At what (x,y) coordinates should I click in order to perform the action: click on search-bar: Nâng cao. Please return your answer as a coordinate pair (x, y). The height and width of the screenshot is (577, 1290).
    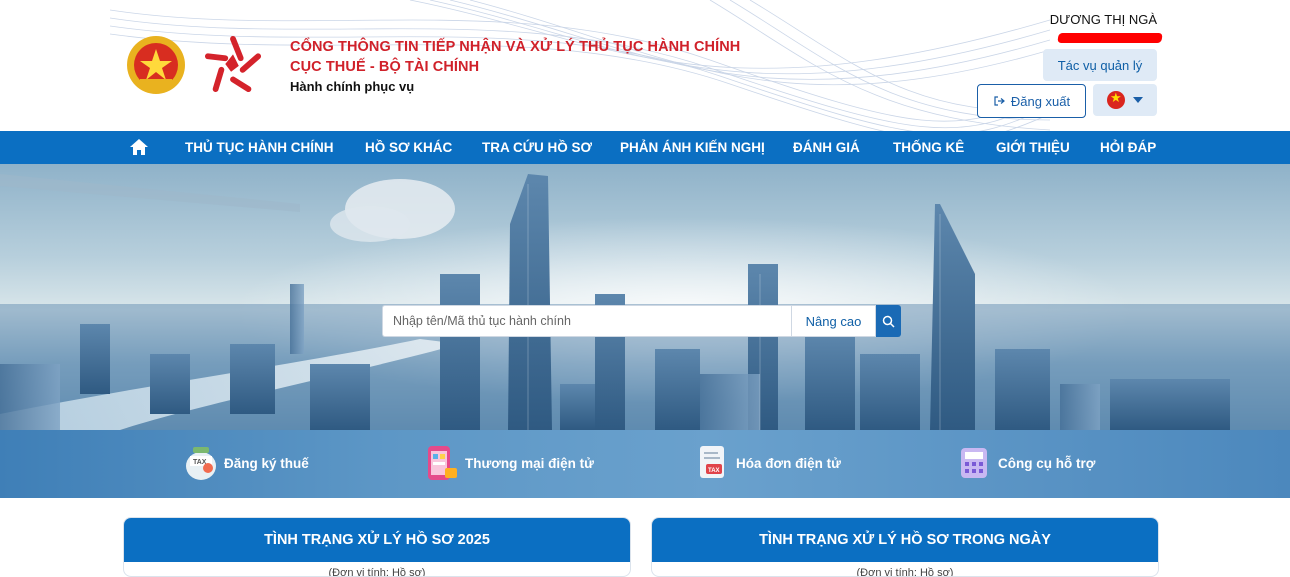
    Looking at the image, I should click on (641, 321).